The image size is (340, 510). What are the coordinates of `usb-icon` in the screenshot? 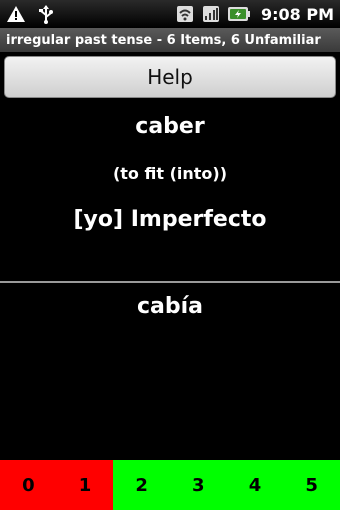 It's located at (46, 14).